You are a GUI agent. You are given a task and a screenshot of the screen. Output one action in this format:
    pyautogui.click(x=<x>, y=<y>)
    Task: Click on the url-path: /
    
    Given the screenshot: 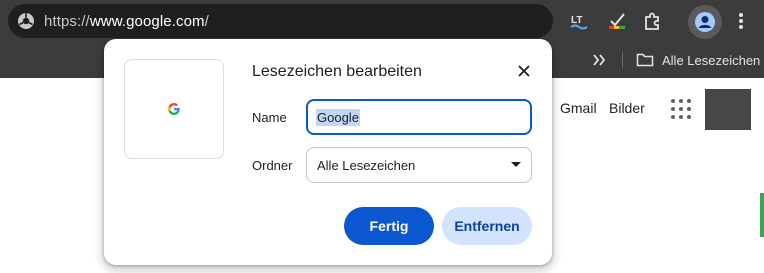 What is the action you would take?
    pyautogui.click(x=206, y=21)
    